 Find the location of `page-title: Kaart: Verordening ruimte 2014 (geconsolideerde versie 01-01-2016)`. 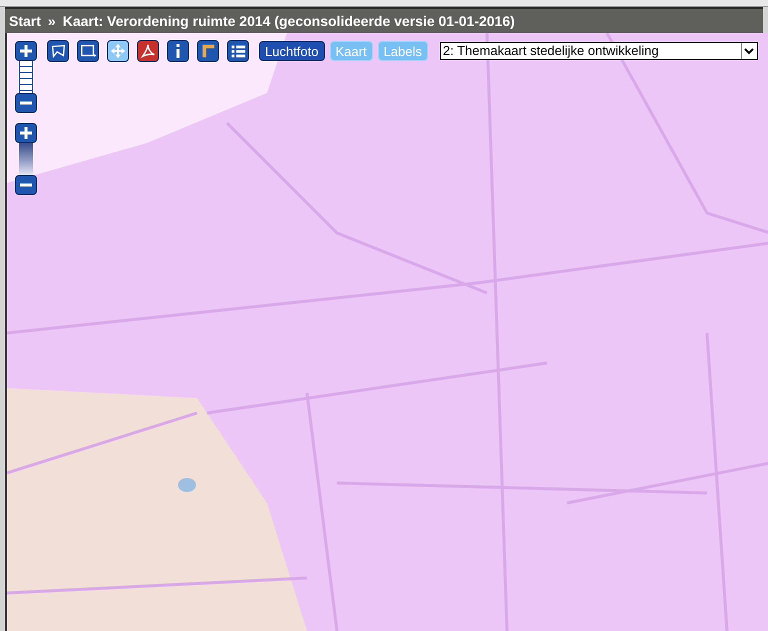

page-title: Kaart: Verordening ruimte 2014 (geconsolideerde versie 01-01-2016) is located at coordinates (288, 21).